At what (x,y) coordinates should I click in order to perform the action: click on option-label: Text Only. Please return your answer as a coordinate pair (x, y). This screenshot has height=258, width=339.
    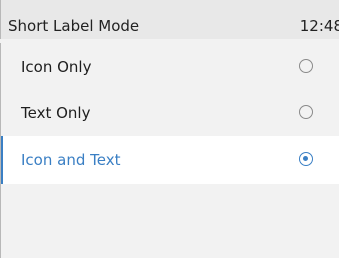
    Looking at the image, I should click on (56, 113).